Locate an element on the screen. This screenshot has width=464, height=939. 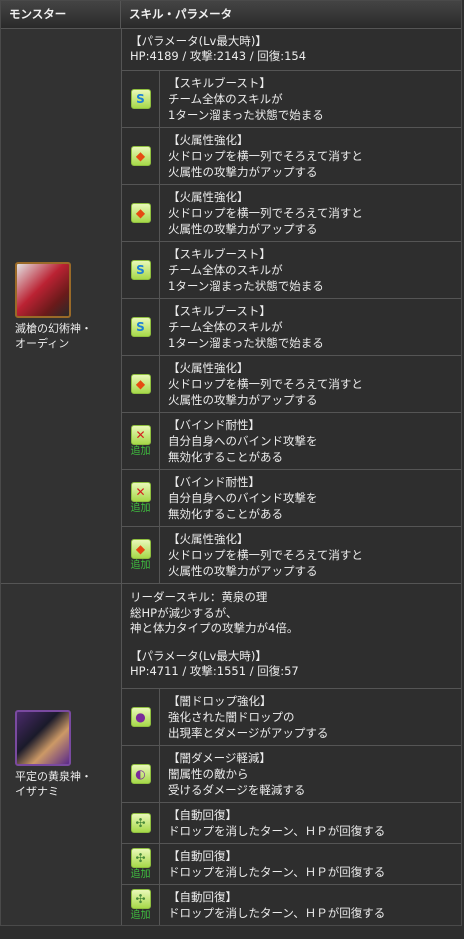
awakening-row: ◆ 【火属性強化】火ドロップを横一列でそろえて消すと 火属性の攻撃力がアップする is located at coordinates (291, 384).